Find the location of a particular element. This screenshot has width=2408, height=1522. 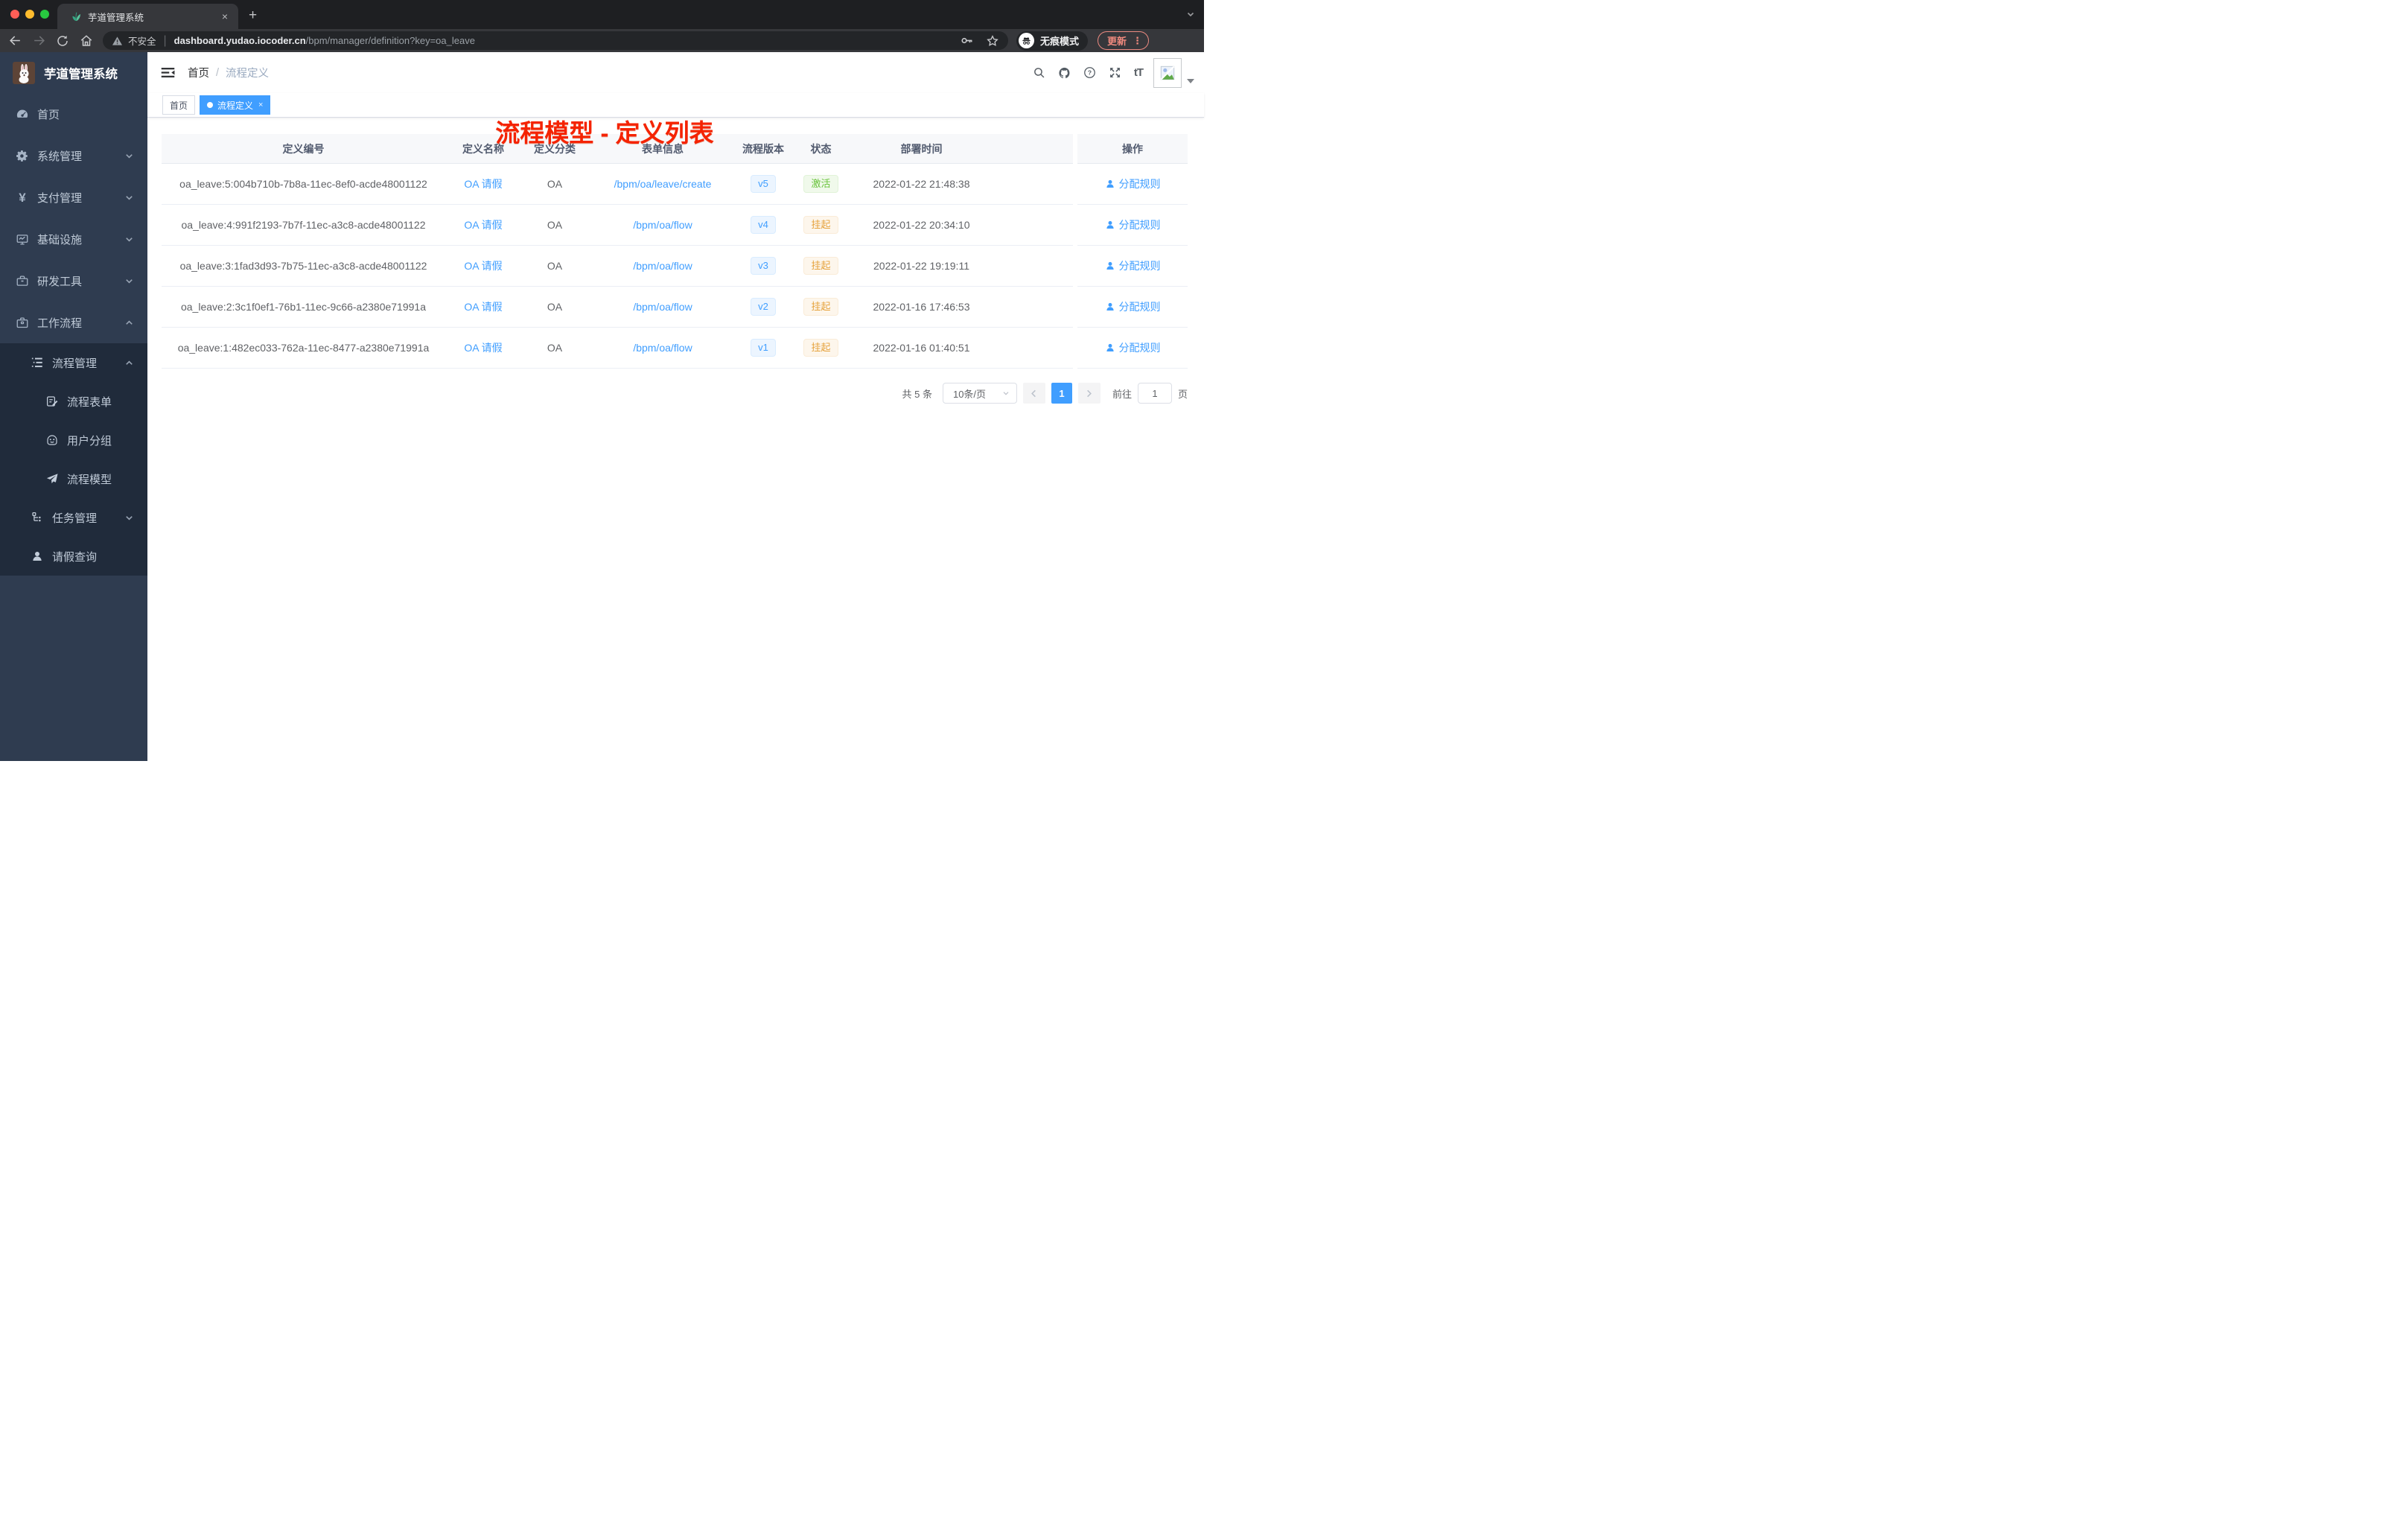

sidebar-item-infrastructure: 基础设施 is located at coordinates (73, 239).